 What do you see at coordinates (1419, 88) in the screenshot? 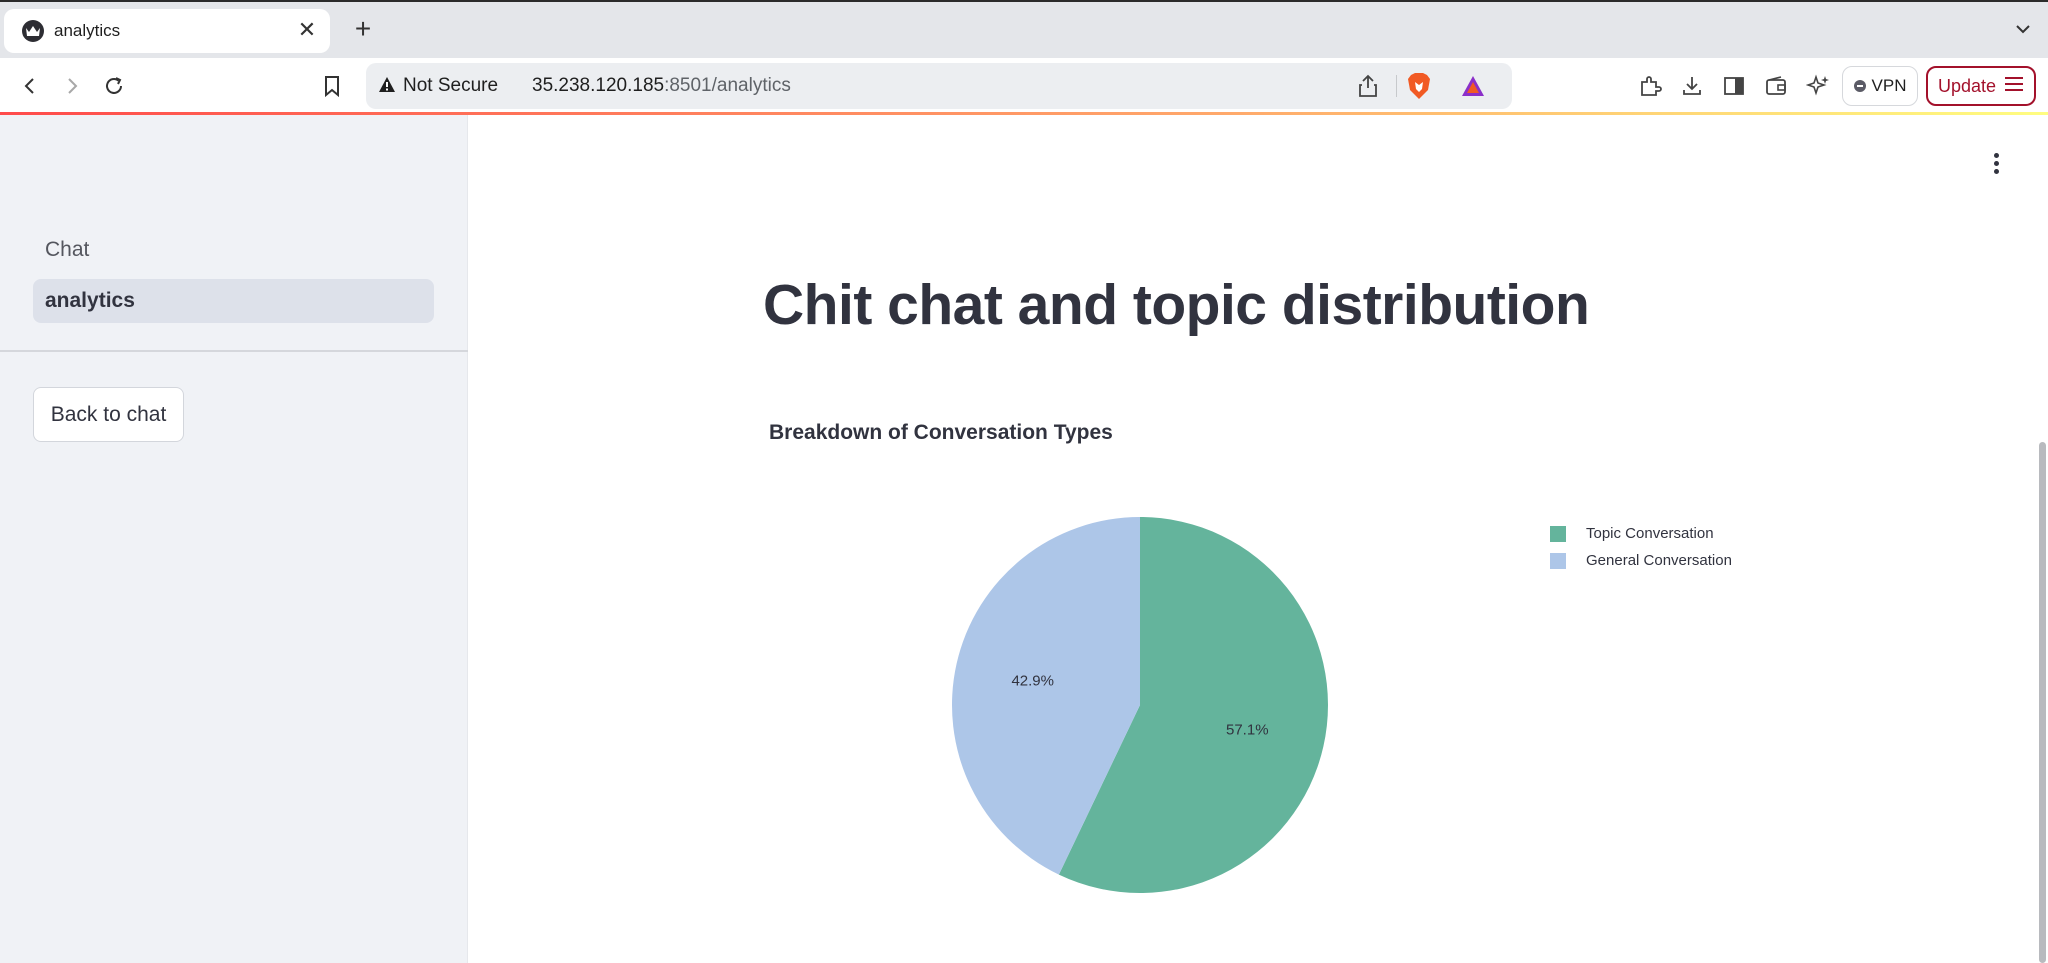
I see `brave-shields-icon` at bounding box center [1419, 88].